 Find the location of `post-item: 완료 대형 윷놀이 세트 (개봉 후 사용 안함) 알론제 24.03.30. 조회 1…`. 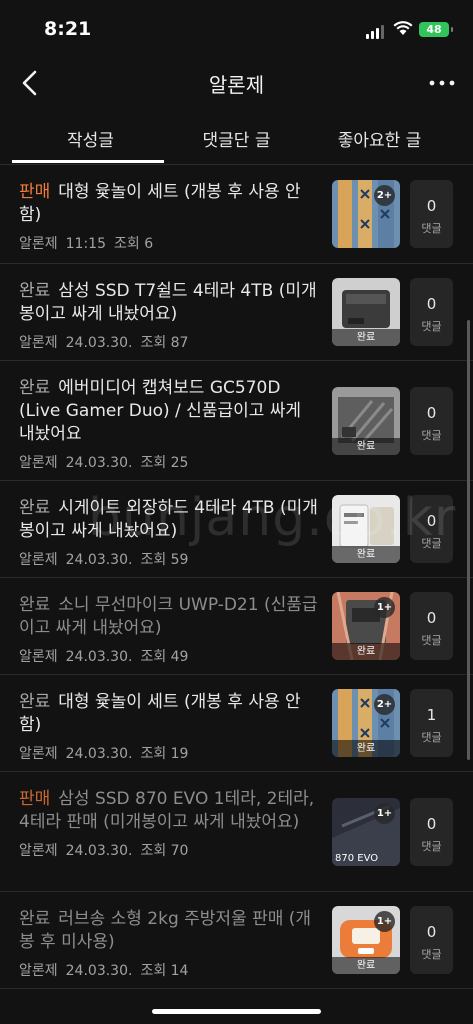

post-item: 완료 대형 윷놀이 세트 (개봉 후 사용 안함) 알론제 24.03.30. 조회 1… is located at coordinates (236, 723).